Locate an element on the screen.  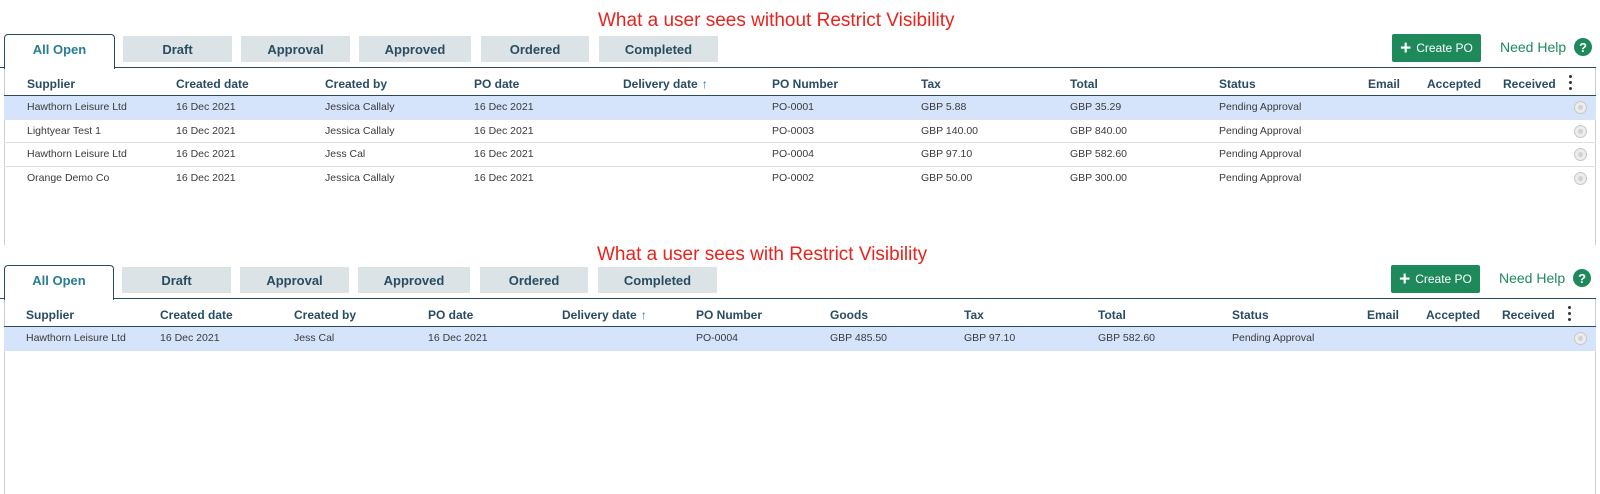
cell-goods: GBP 485.50 is located at coordinates (859, 338).